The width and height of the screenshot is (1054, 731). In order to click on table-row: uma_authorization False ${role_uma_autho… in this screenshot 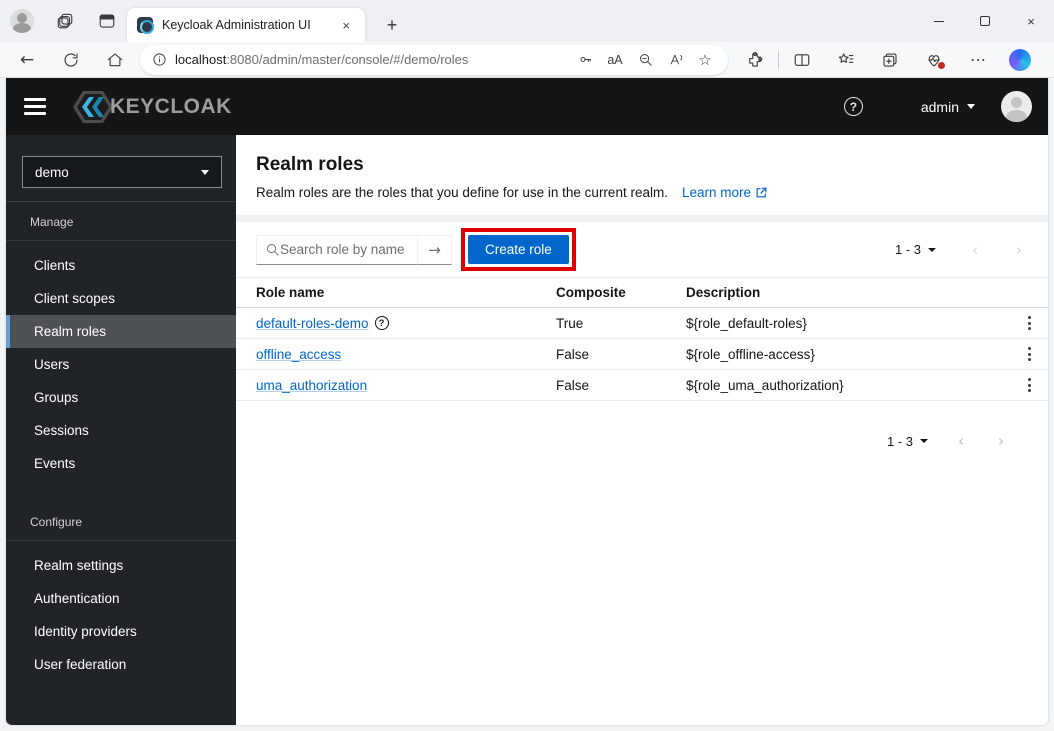, I will do `click(642, 385)`.